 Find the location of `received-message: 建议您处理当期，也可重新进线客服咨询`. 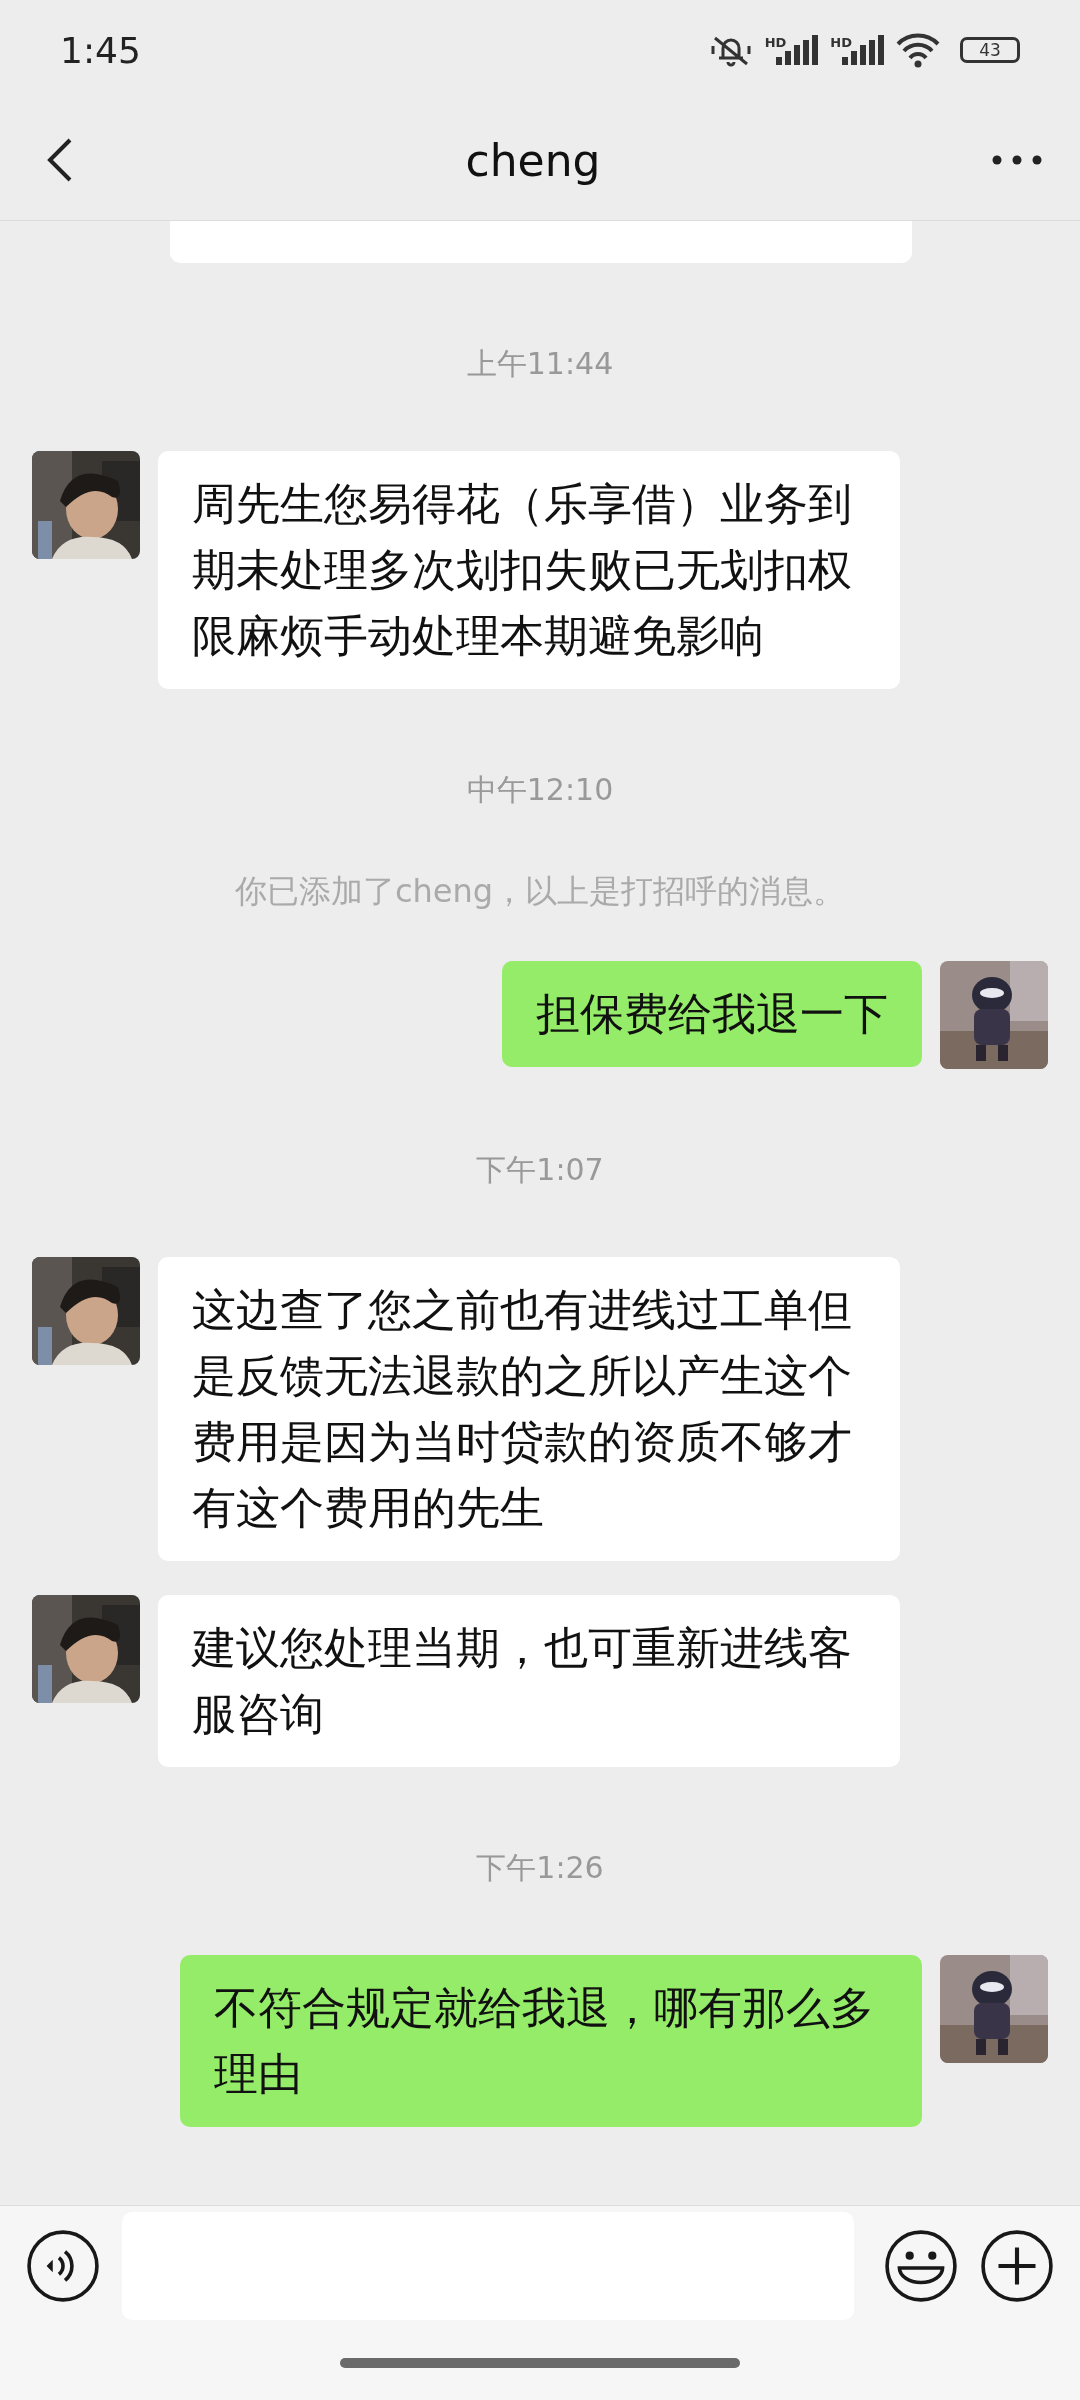

received-message: 建议您处理当期，也可重新进线客服咨询 is located at coordinates (529, 1681).